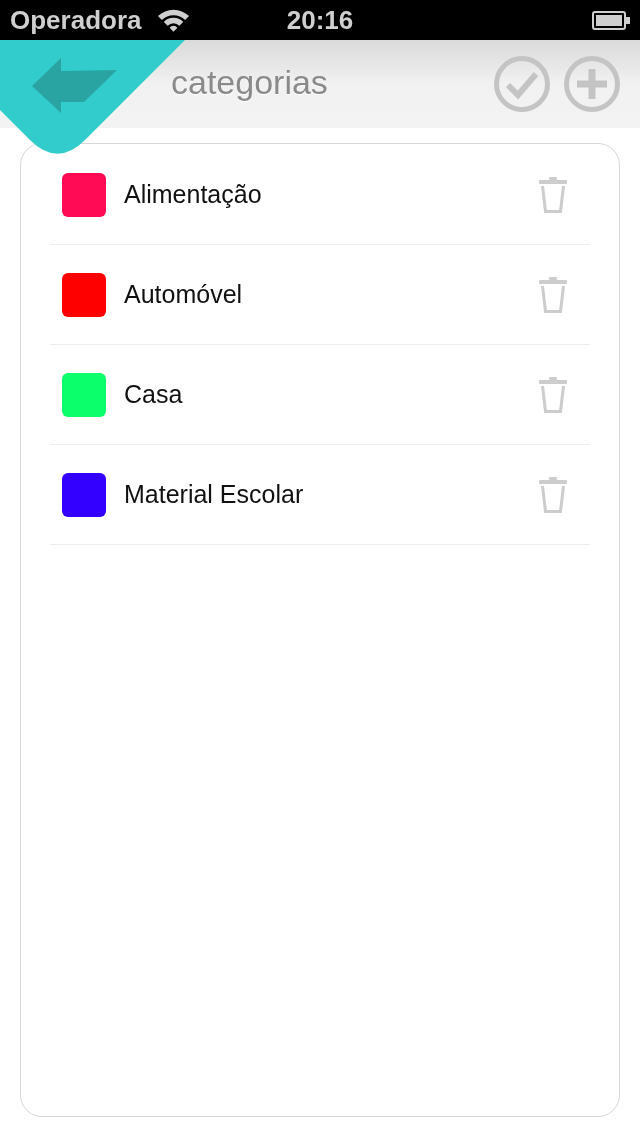 This screenshot has height=1136, width=640. What do you see at coordinates (153, 394) in the screenshot?
I see `category-name: Casa` at bounding box center [153, 394].